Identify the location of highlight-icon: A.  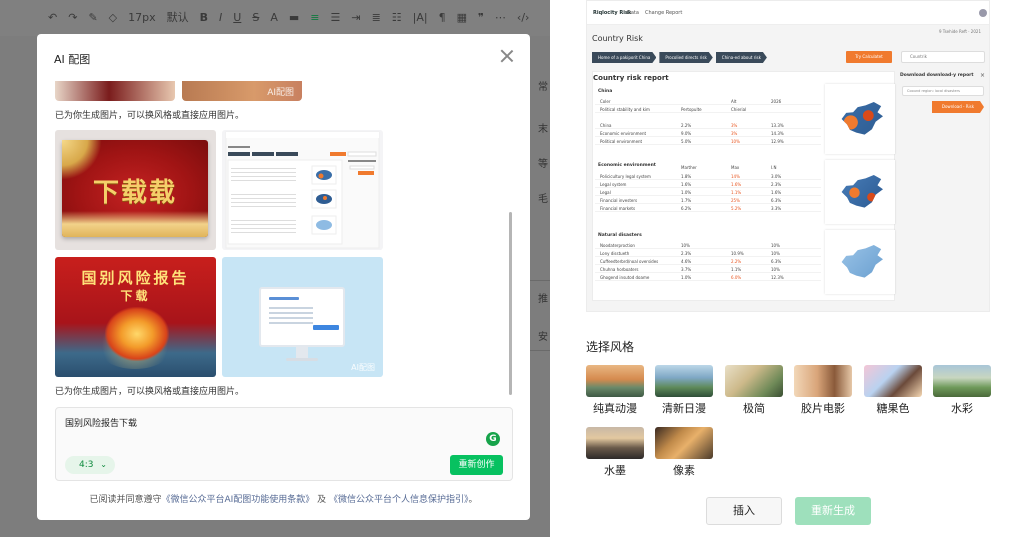
(274, 18).